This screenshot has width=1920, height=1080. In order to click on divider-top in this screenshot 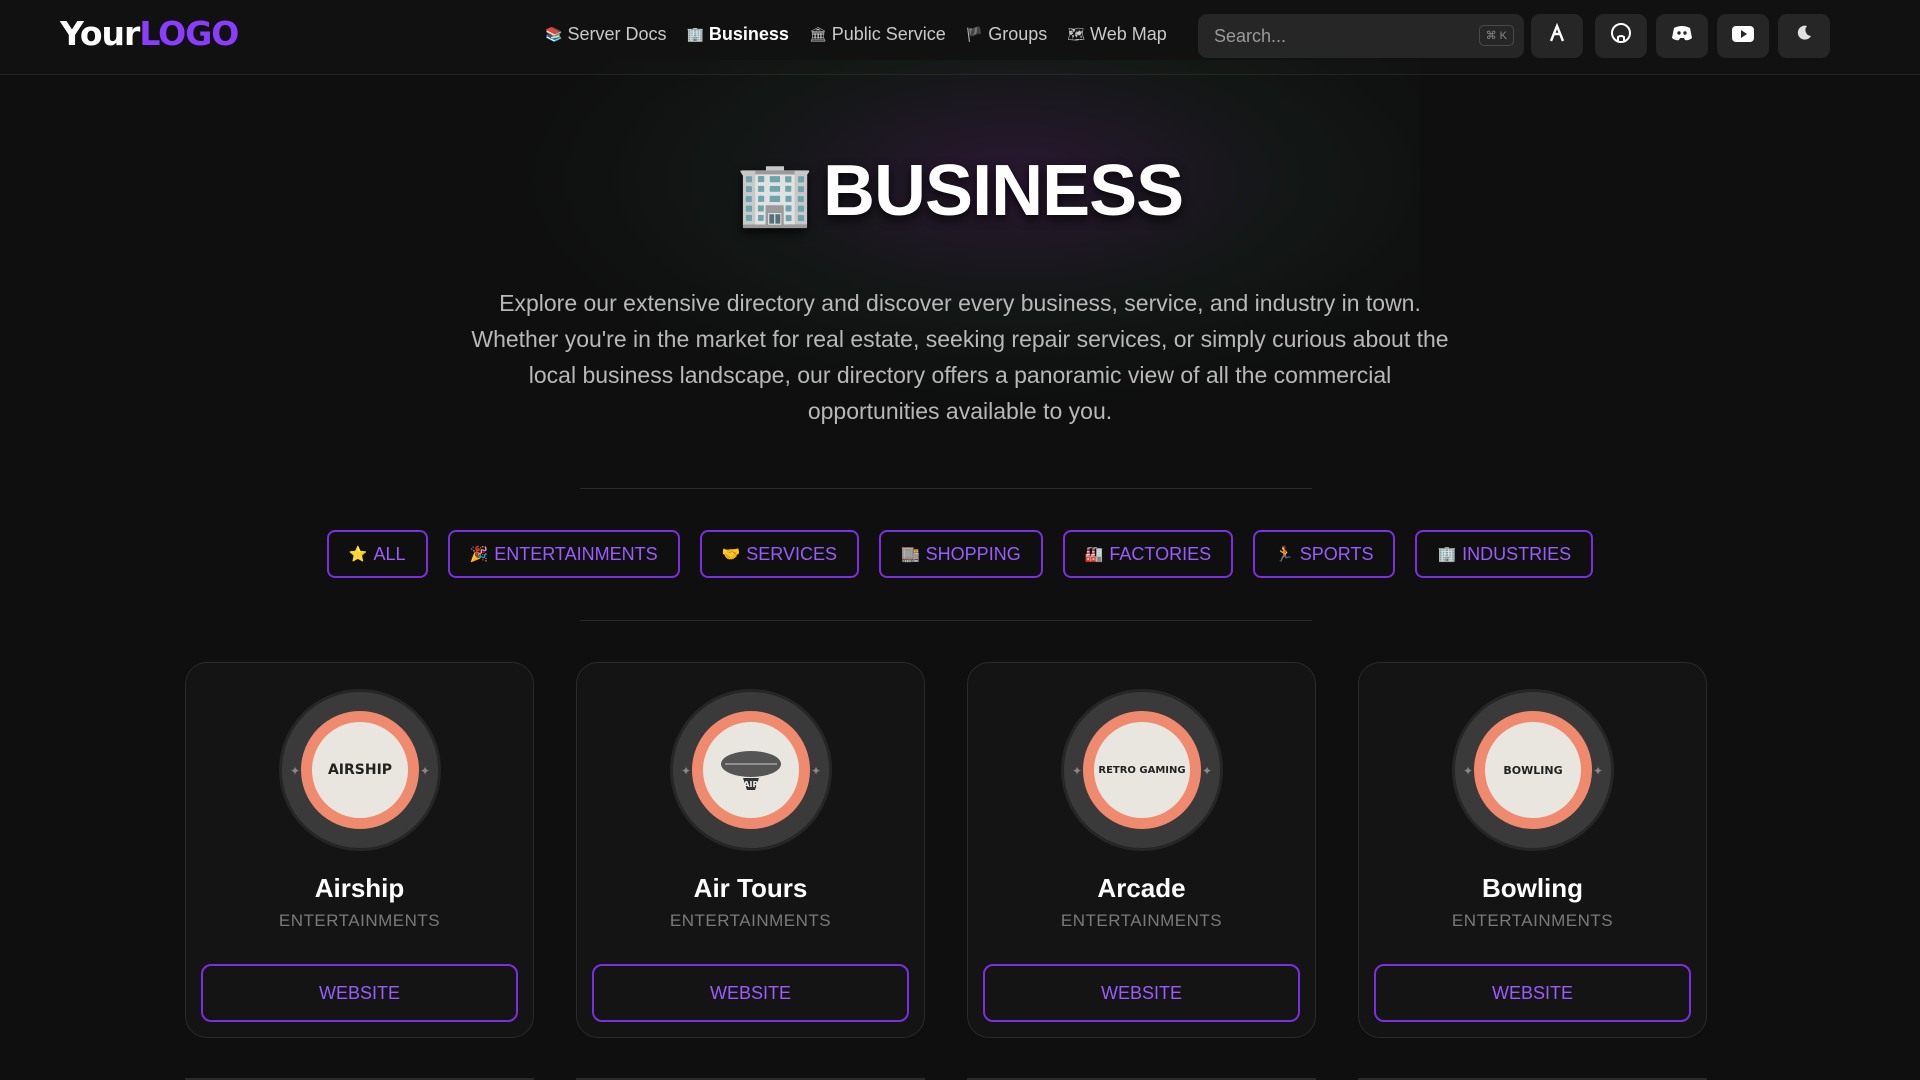, I will do `click(946, 488)`.